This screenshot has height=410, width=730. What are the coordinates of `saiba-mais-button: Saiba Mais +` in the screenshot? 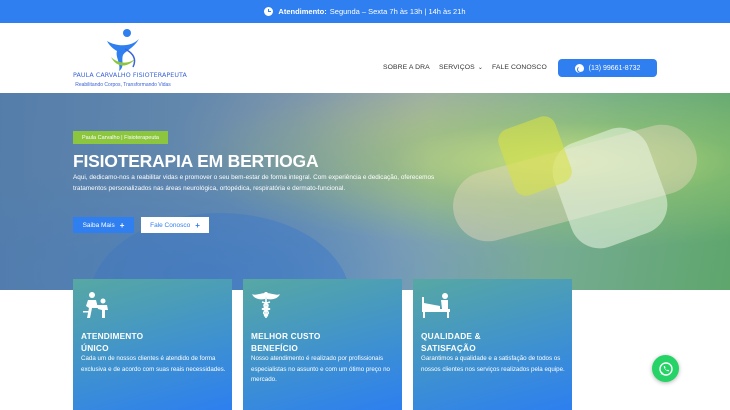 It's located at (103, 225).